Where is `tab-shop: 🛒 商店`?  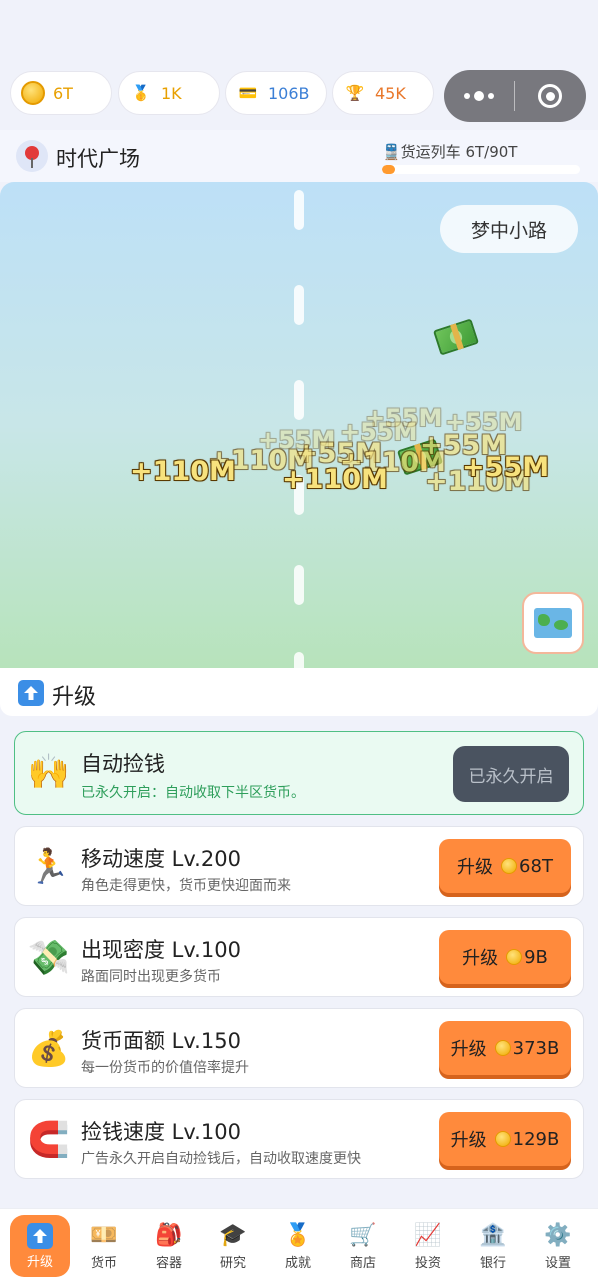
tab-shop: 🛒 商店 is located at coordinates (363, 1246).